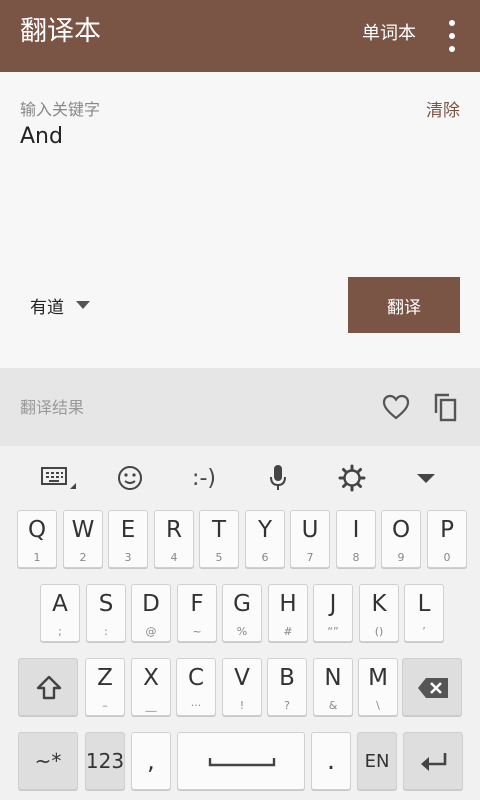 The width and height of the screenshot is (480, 800). Describe the element at coordinates (356, 557) in the screenshot. I see `key-secondary: 8` at that location.